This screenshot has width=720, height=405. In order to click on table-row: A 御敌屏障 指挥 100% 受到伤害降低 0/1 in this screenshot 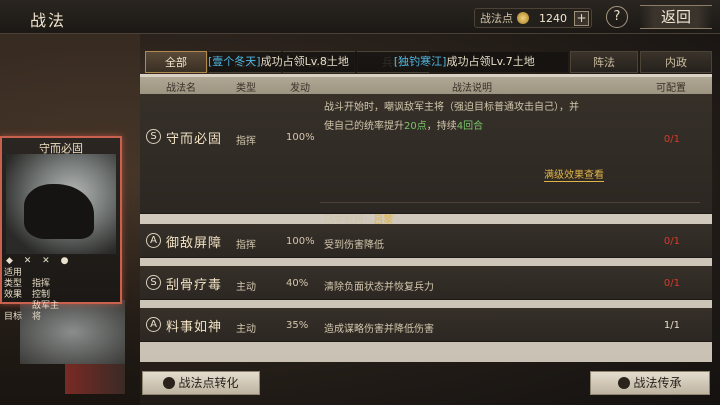, I will do `click(426, 241)`.